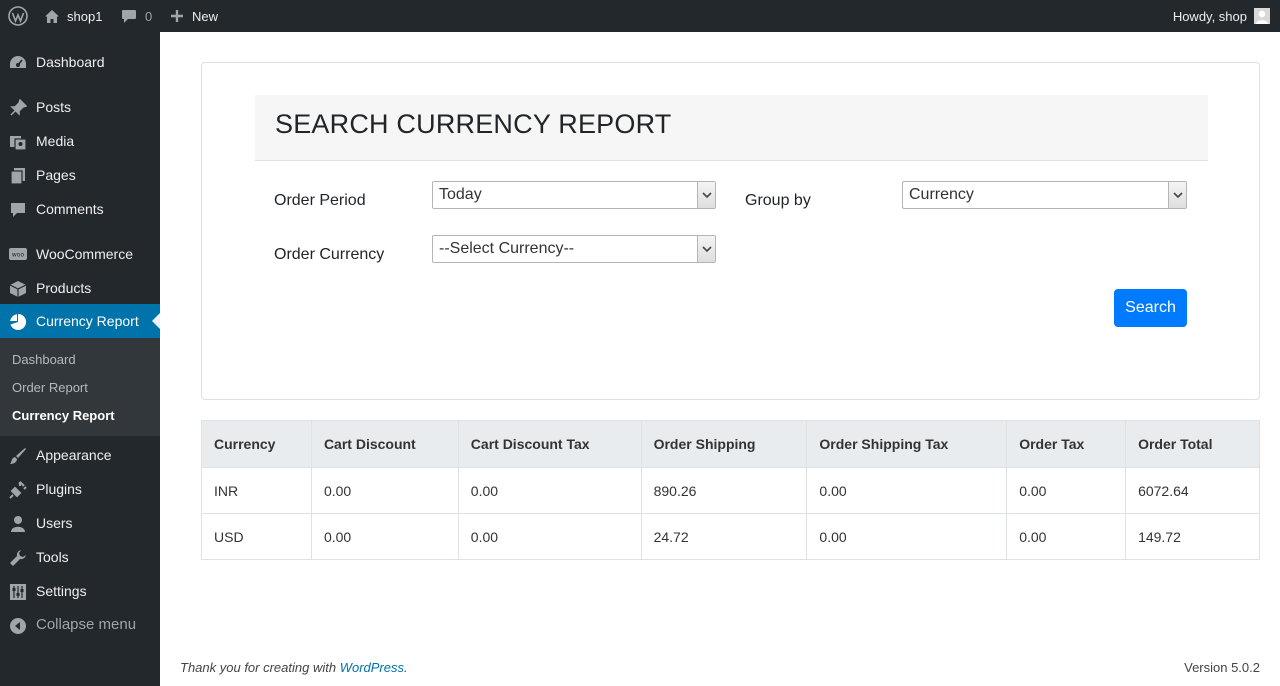  I want to click on sidebar-item-appearance: Appearance, so click(80, 455).